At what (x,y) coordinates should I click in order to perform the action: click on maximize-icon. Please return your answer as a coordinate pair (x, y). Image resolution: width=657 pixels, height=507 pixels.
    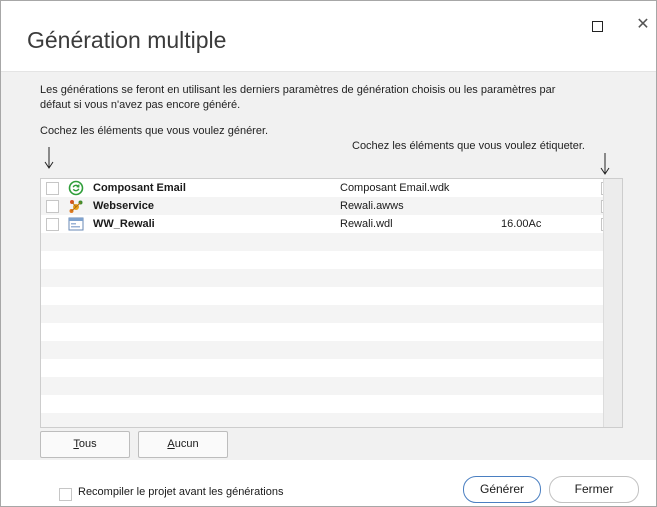
    Looking at the image, I should click on (597, 26).